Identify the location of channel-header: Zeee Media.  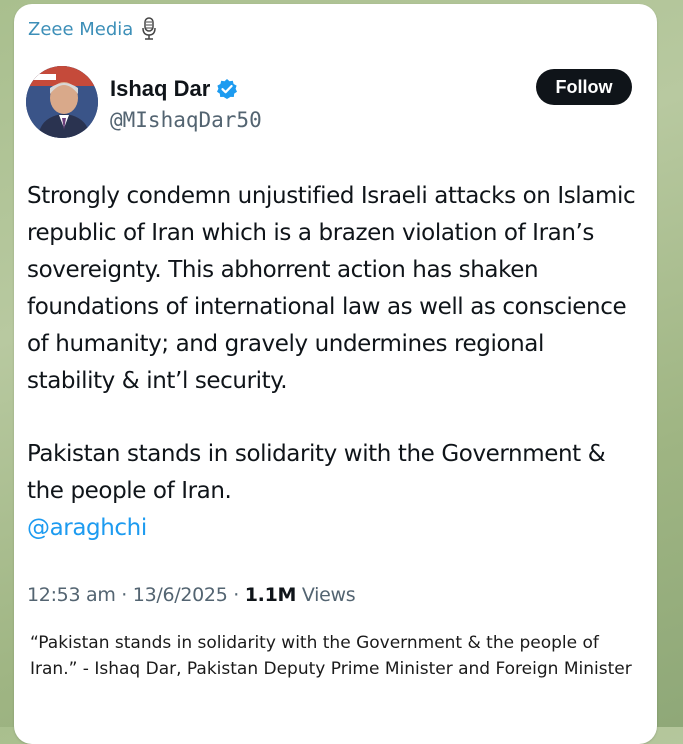
(92, 29).